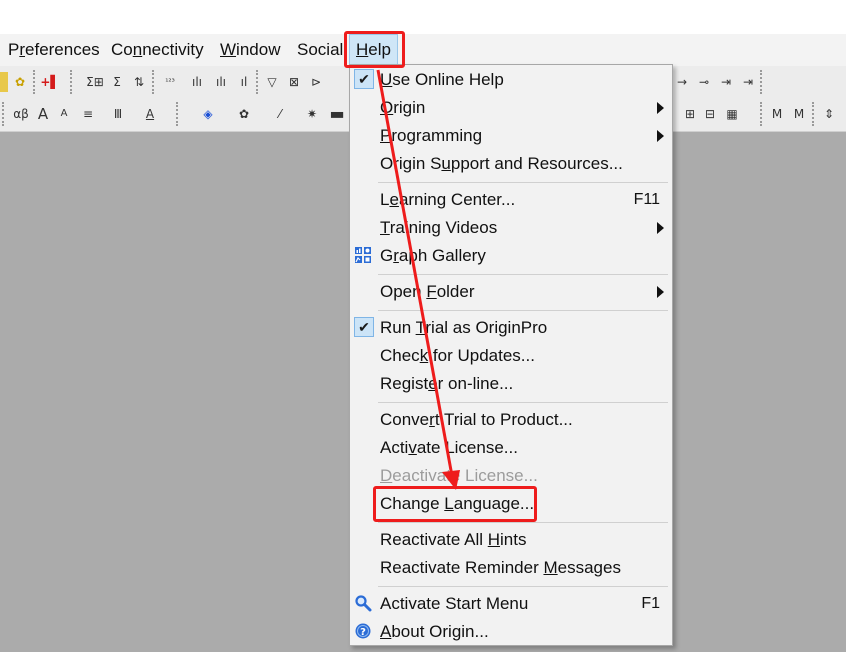  Describe the element at coordinates (511, 136) in the screenshot. I see `menu-item-programming: Programming` at that location.